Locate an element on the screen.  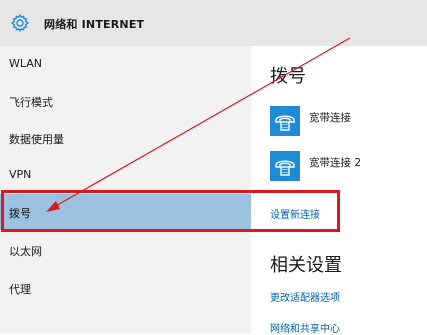
sidebar-item-ethernet: 以太网 is located at coordinates (125, 250).